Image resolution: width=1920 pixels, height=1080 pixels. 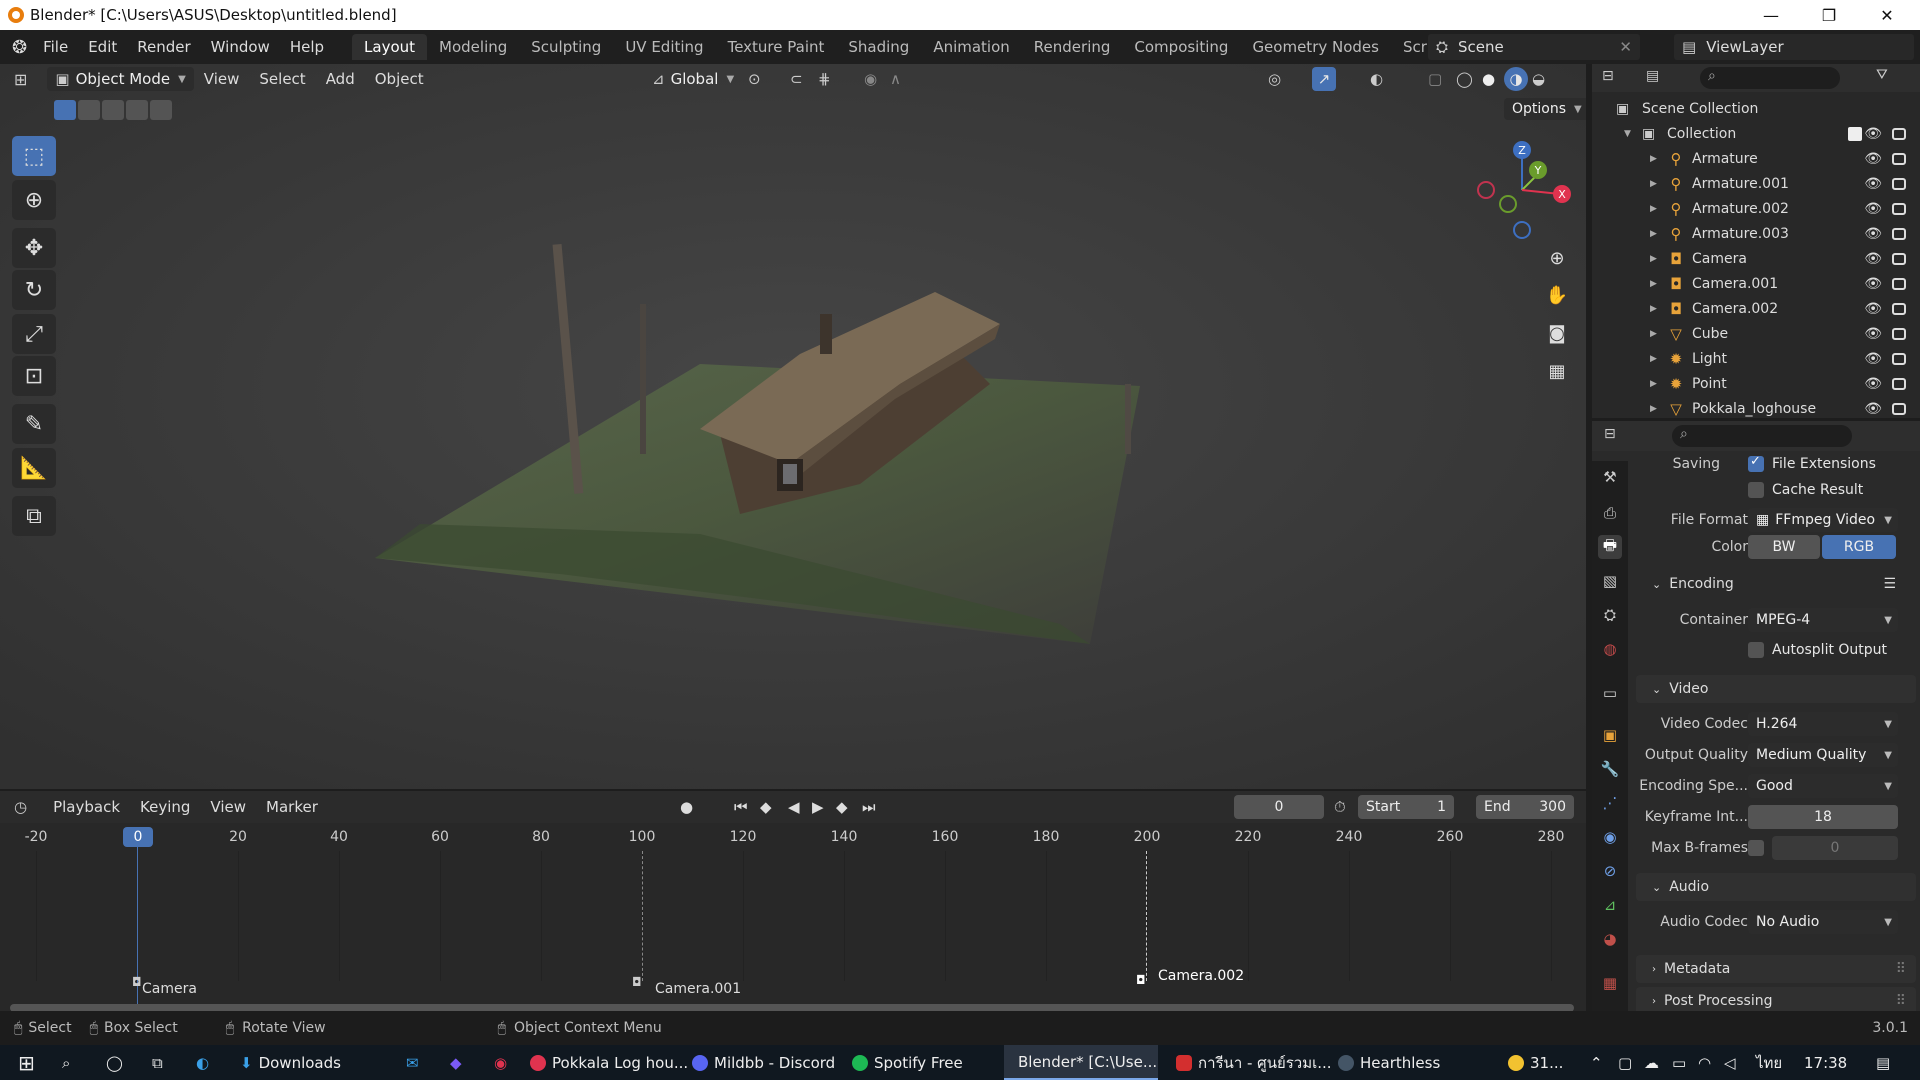 What do you see at coordinates (1794, 47) in the screenshot?
I see `viewlayer-selector: ▤ ViewLayer` at bounding box center [1794, 47].